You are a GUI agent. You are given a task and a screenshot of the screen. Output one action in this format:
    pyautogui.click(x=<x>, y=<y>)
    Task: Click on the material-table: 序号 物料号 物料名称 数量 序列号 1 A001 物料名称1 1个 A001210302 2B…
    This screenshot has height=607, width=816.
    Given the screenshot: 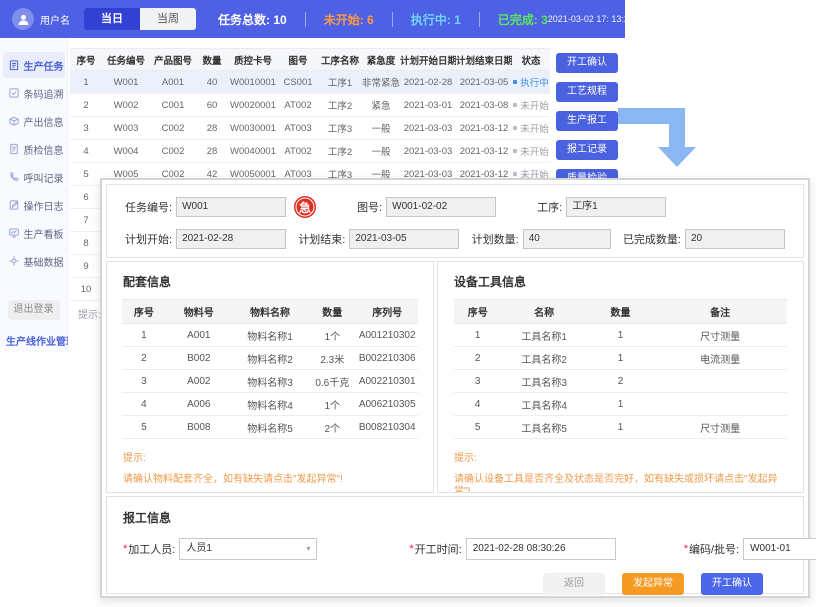 What is the action you would take?
    pyautogui.click(x=270, y=369)
    